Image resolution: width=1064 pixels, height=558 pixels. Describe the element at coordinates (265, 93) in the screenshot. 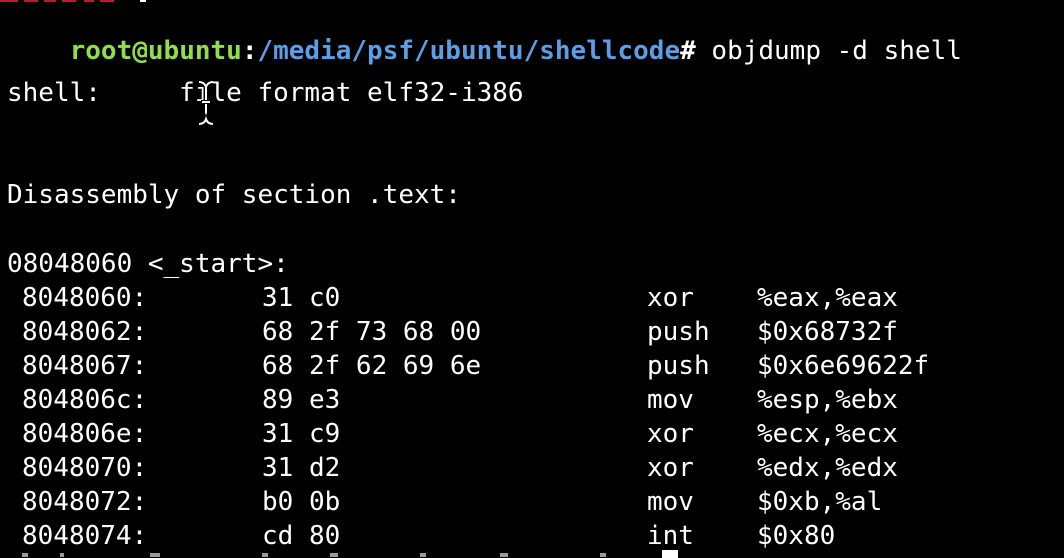

I see `file-format-line: shell: file format elf32-i386` at that location.